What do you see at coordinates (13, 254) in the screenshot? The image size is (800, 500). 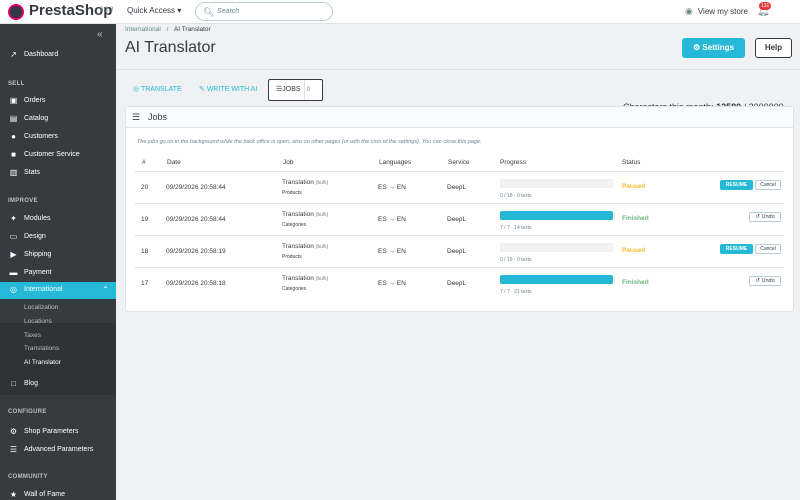 I see `shipping-icon: ▶` at bounding box center [13, 254].